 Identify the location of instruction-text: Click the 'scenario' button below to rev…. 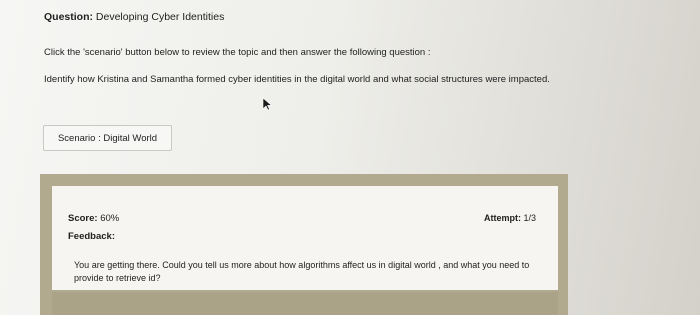
(237, 52).